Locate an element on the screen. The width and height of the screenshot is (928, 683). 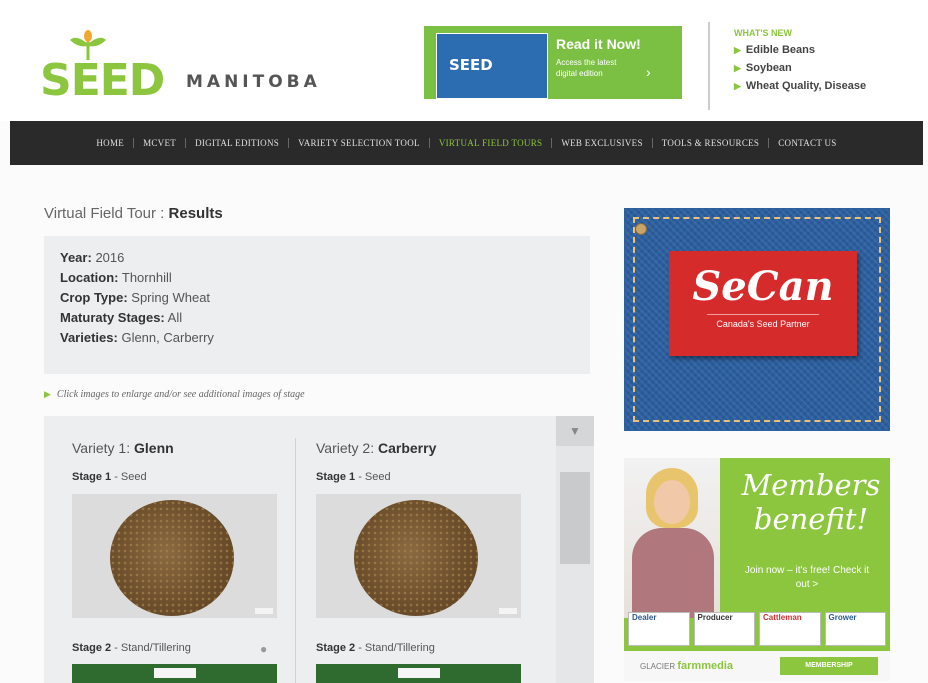
nav-home: HOME is located at coordinates (111, 143).